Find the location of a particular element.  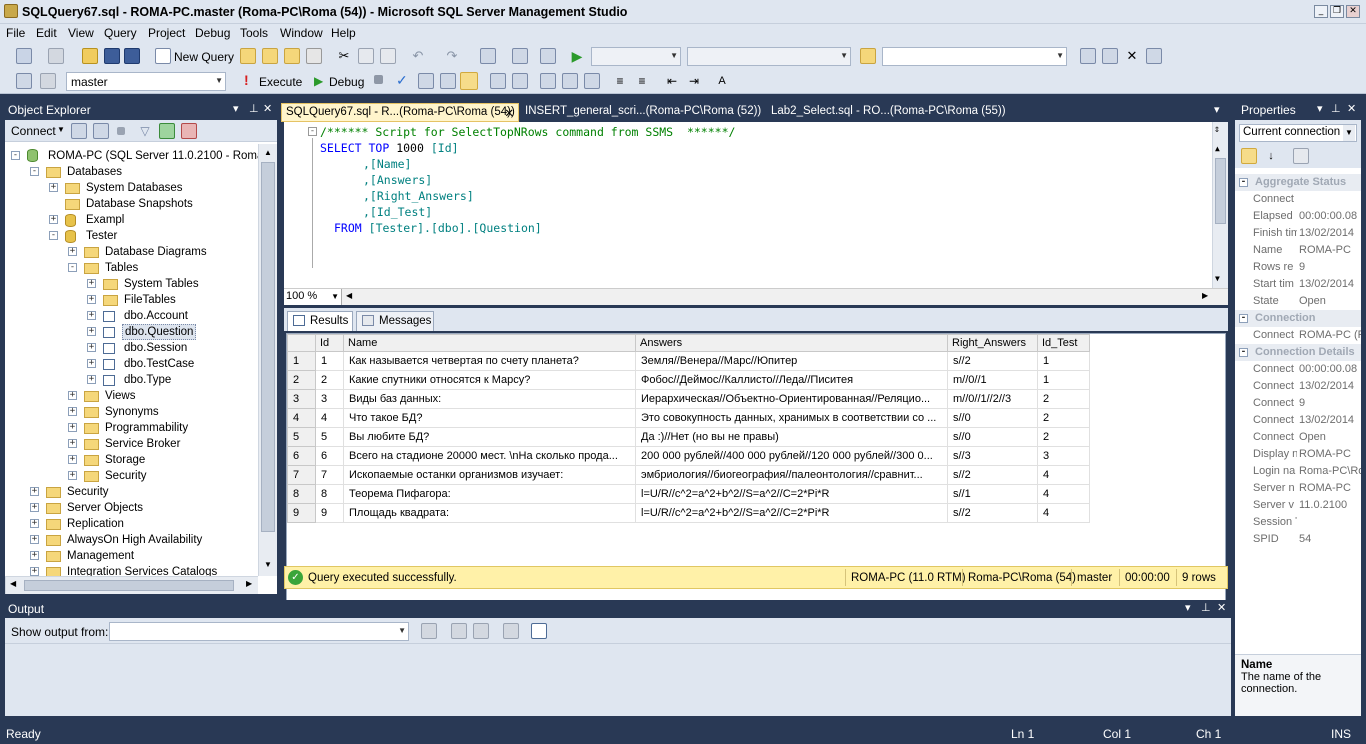

property-row: Connect 13/02/2014 is located at coordinates (1298, 386).